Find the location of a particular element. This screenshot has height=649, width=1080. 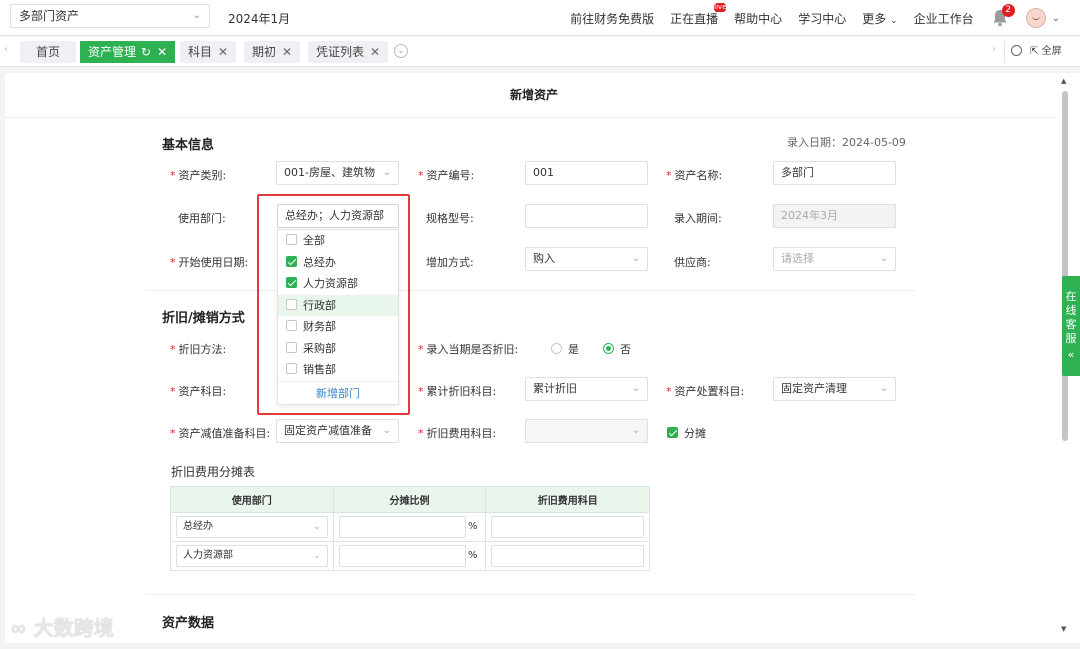

tabs-more-icon: ⌄ is located at coordinates (401, 51).